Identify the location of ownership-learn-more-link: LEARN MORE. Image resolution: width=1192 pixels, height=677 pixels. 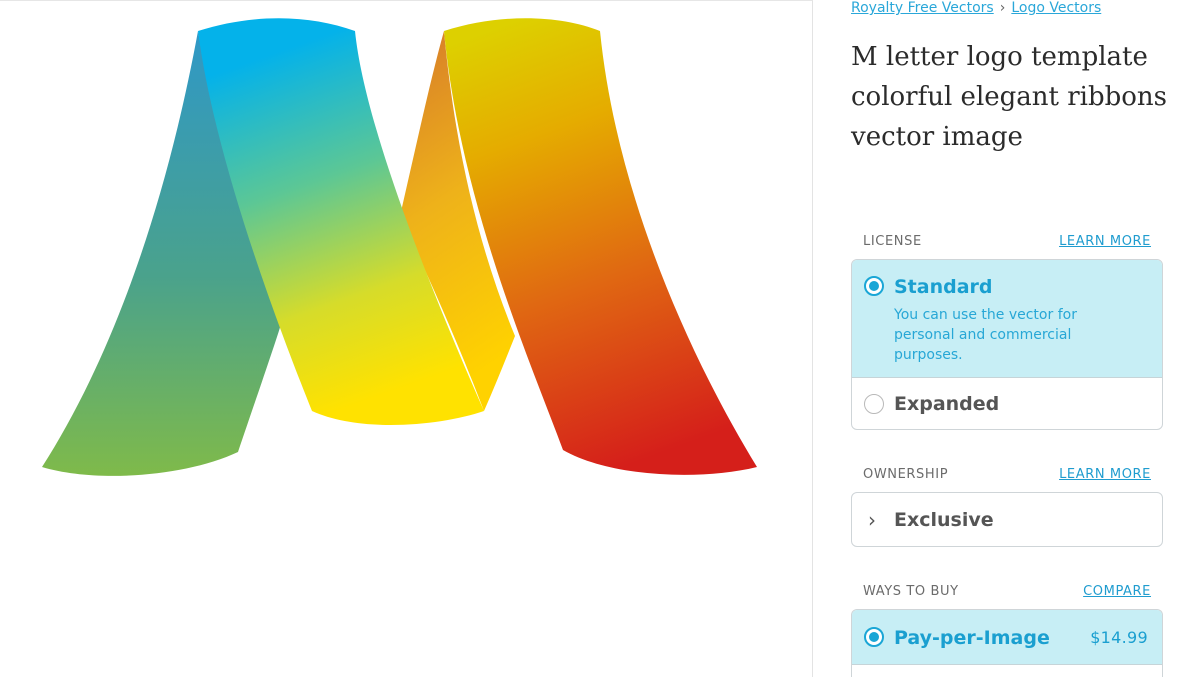
(1105, 474).